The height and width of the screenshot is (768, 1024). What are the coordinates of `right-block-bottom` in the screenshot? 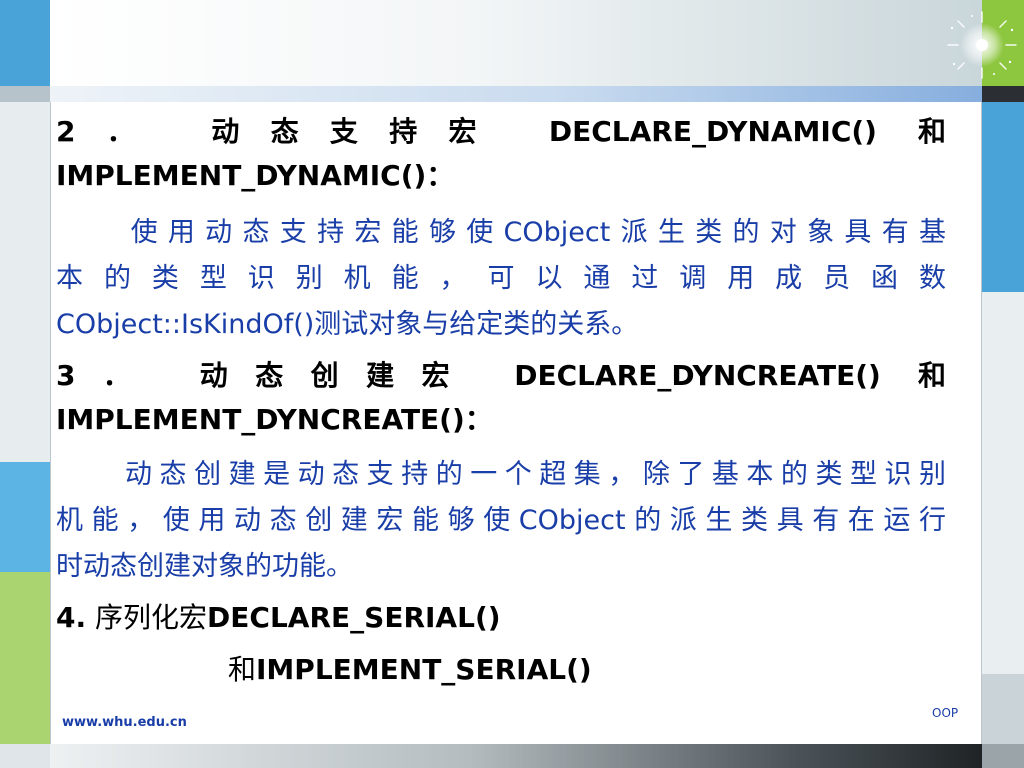 It's located at (1003, 756).